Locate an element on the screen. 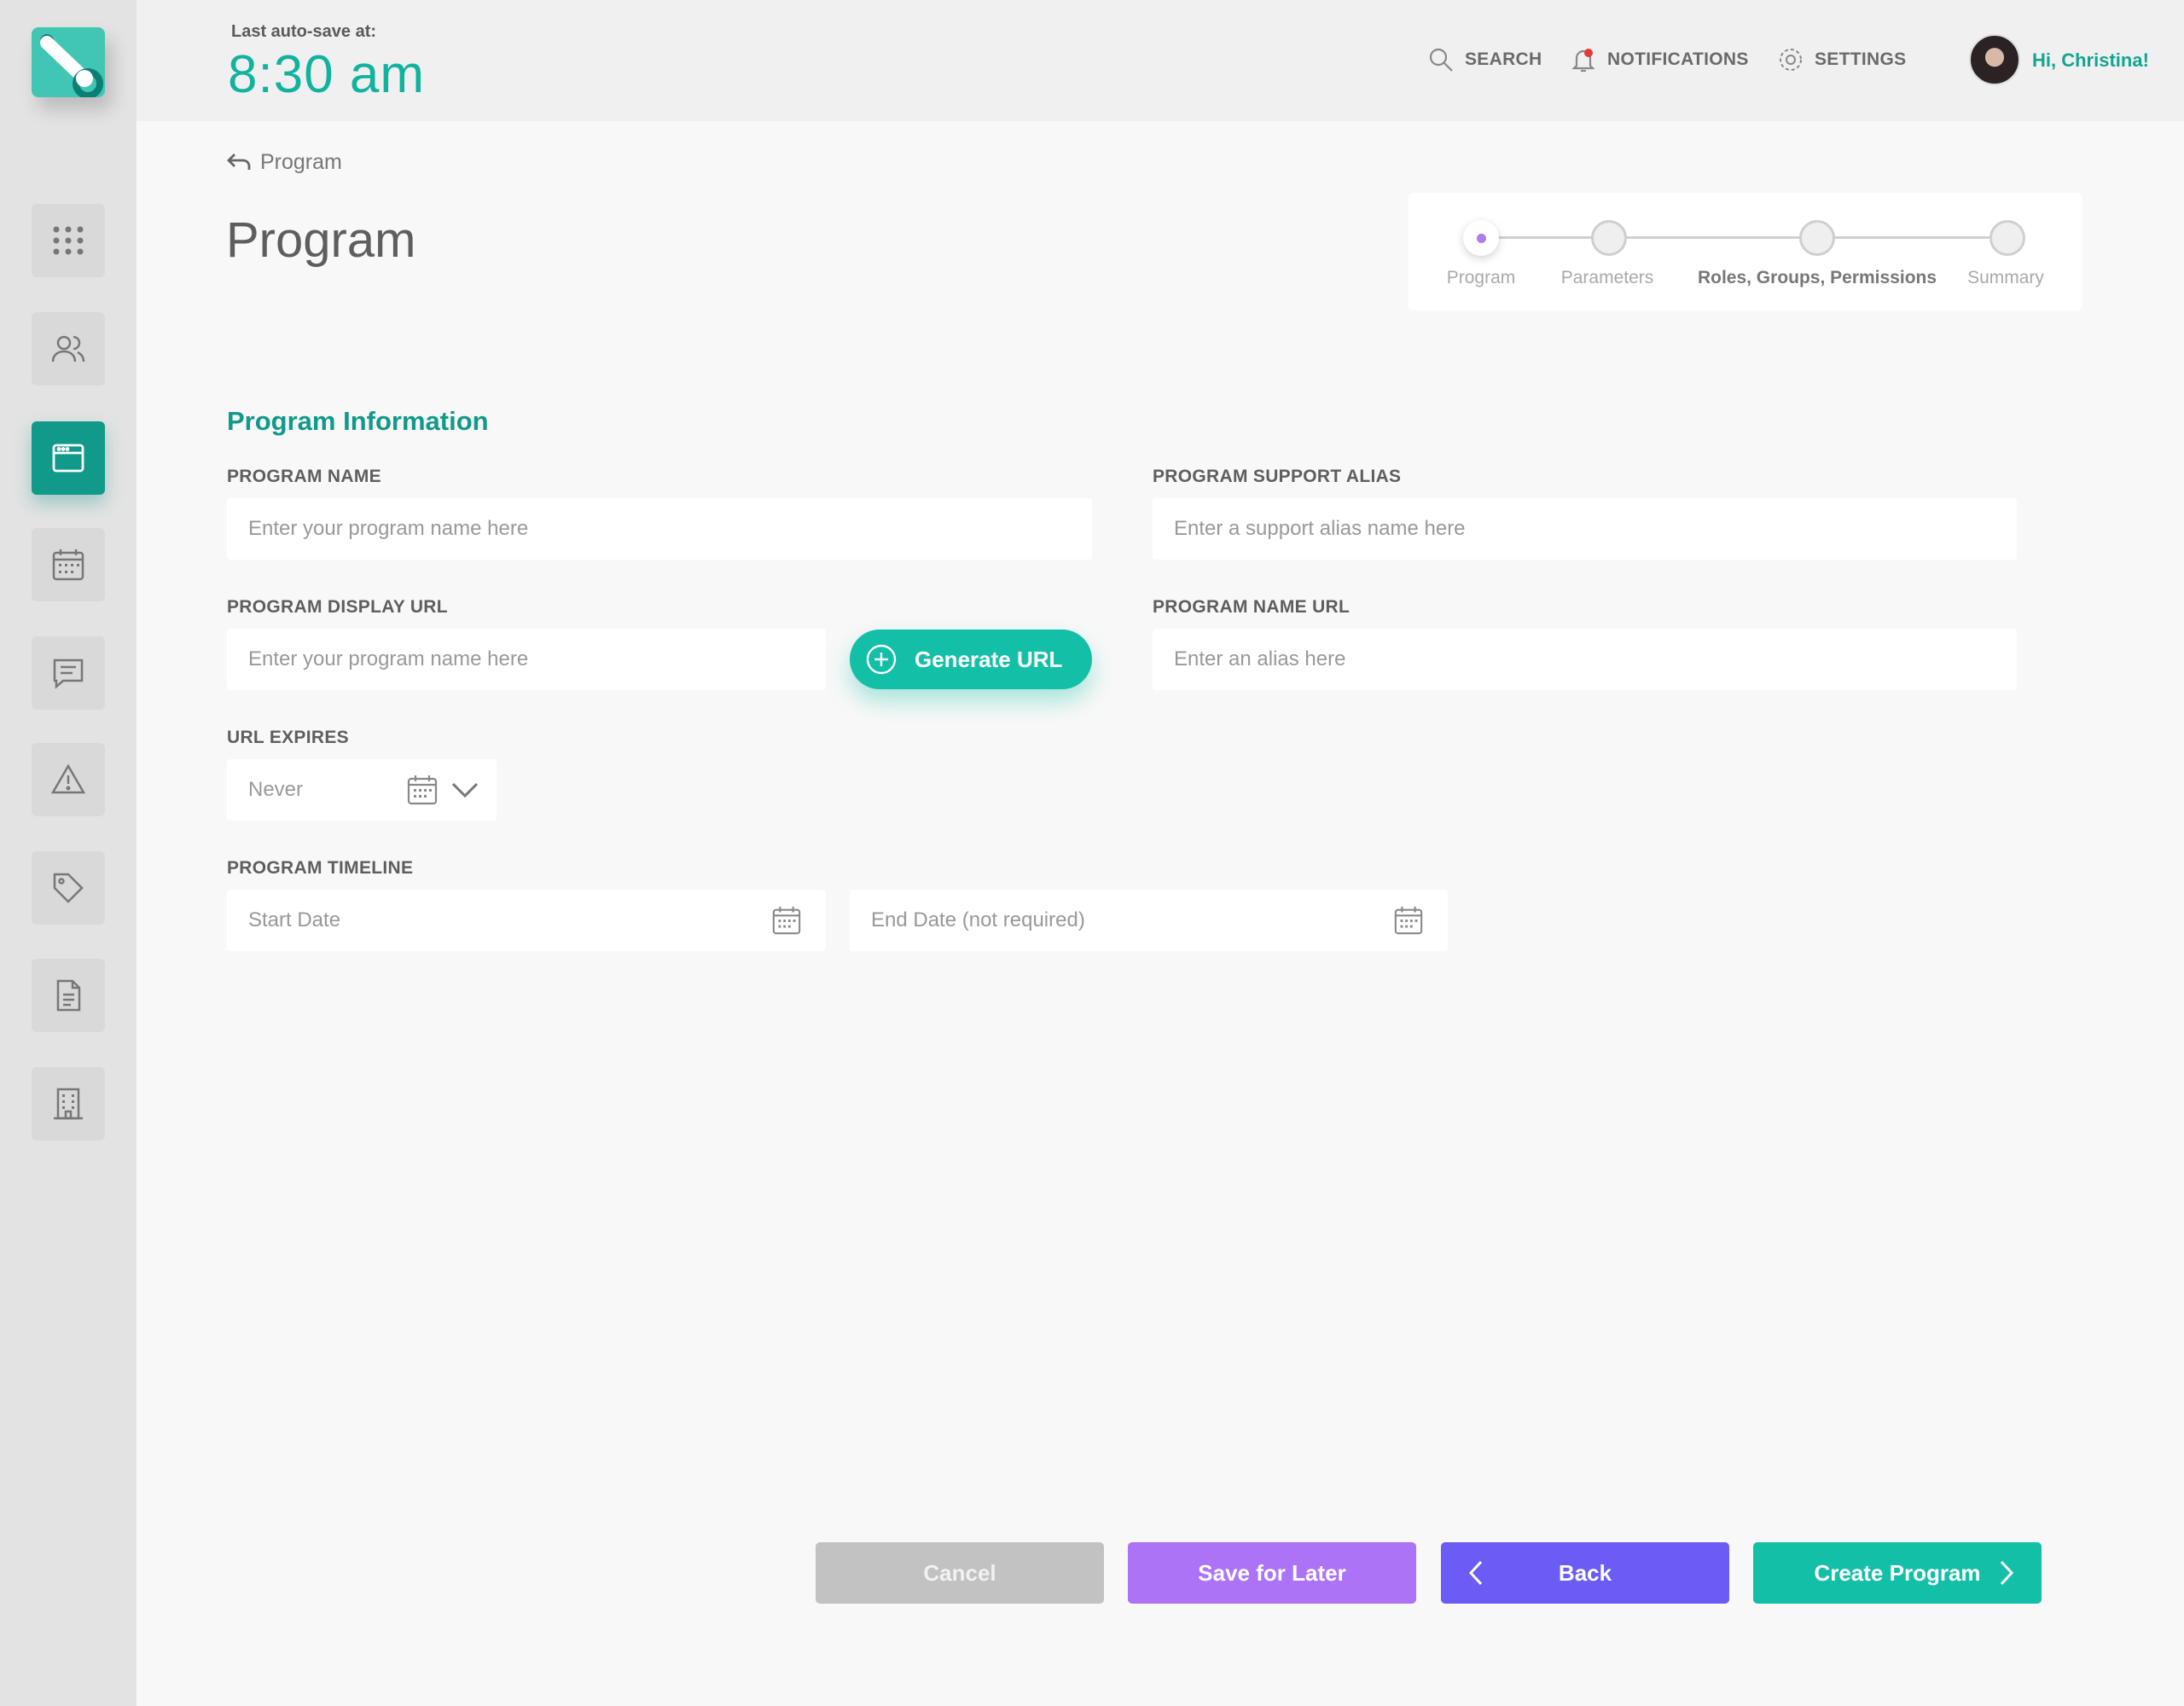 The height and width of the screenshot is (1706, 2184). timeline-label: PROGRAM TIMELINE is located at coordinates (321, 868).